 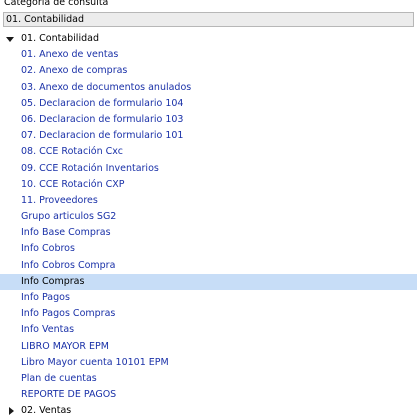 What do you see at coordinates (73, 184) in the screenshot?
I see `tree-item-label: 10. CCE Rotación CXP` at bounding box center [73, 184].